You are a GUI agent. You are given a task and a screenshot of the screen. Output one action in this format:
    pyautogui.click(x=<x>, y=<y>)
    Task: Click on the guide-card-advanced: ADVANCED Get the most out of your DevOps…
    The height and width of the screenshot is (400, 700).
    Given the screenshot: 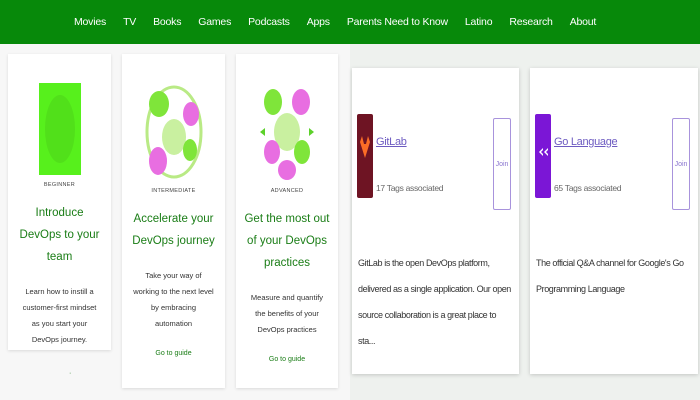 What is the action you would take?
    pyautogui.click(x=287, y=221)
    